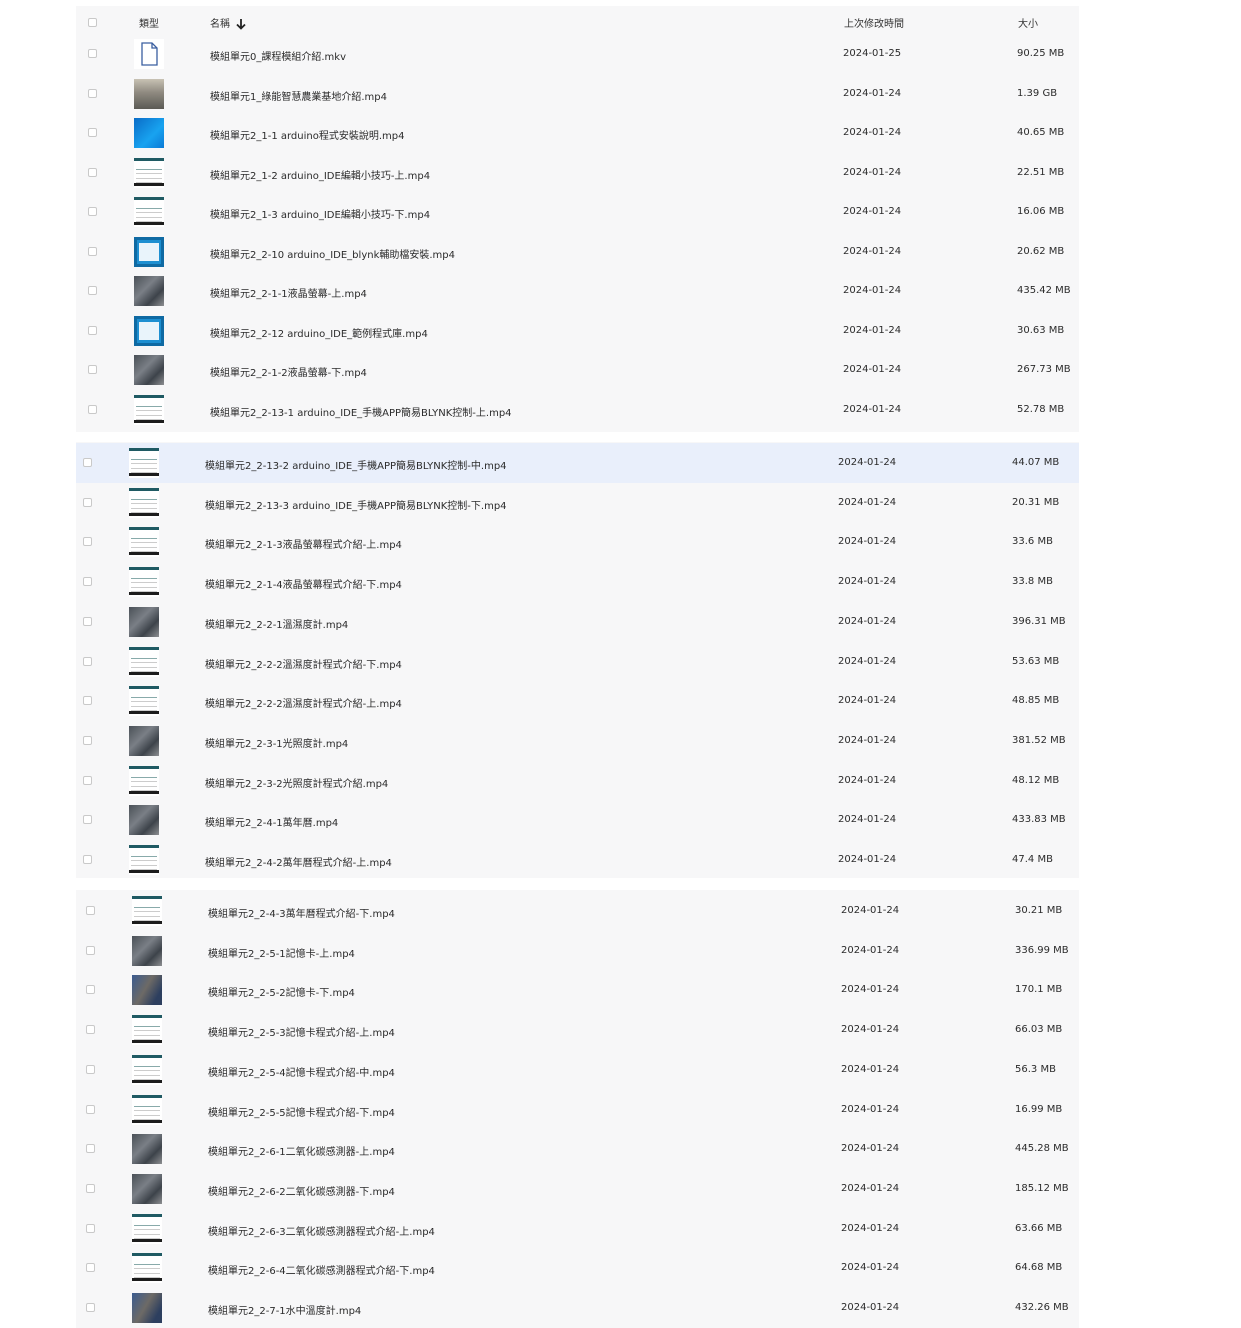 This screenshot has width=1241, height=1328. Describe the element at coordinates (298, 95) in the screenshot. I see `file-name: 模組單元1_綠能智慧農業基地介紹.mp4` at that location.